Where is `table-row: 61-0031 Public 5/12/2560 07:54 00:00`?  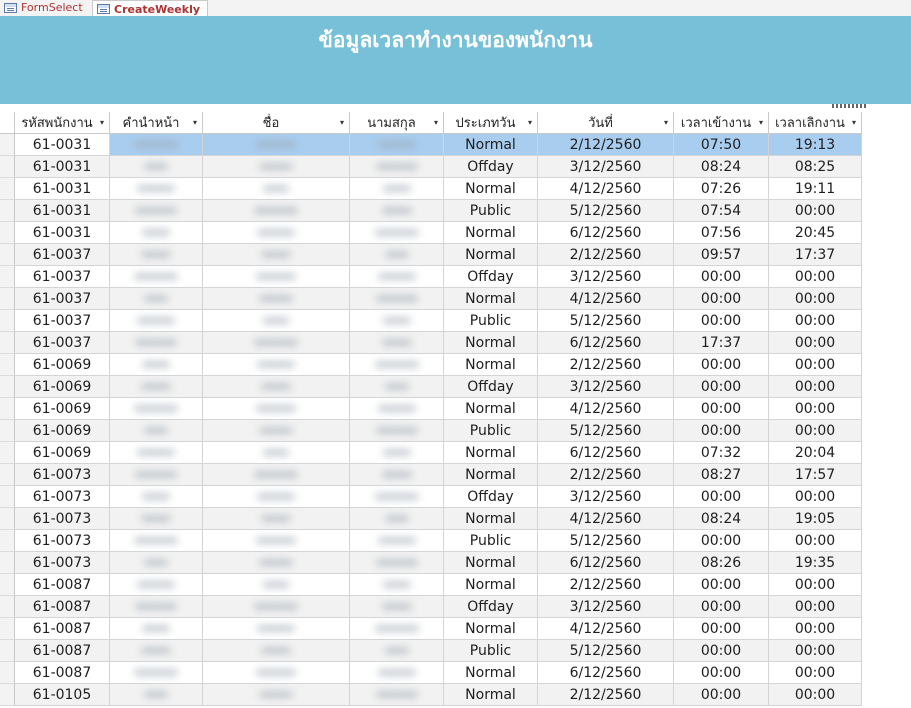
table-row: 61-0031 Public 5/12/2560 07:54 00:00 is located at coordinates (431, 211).